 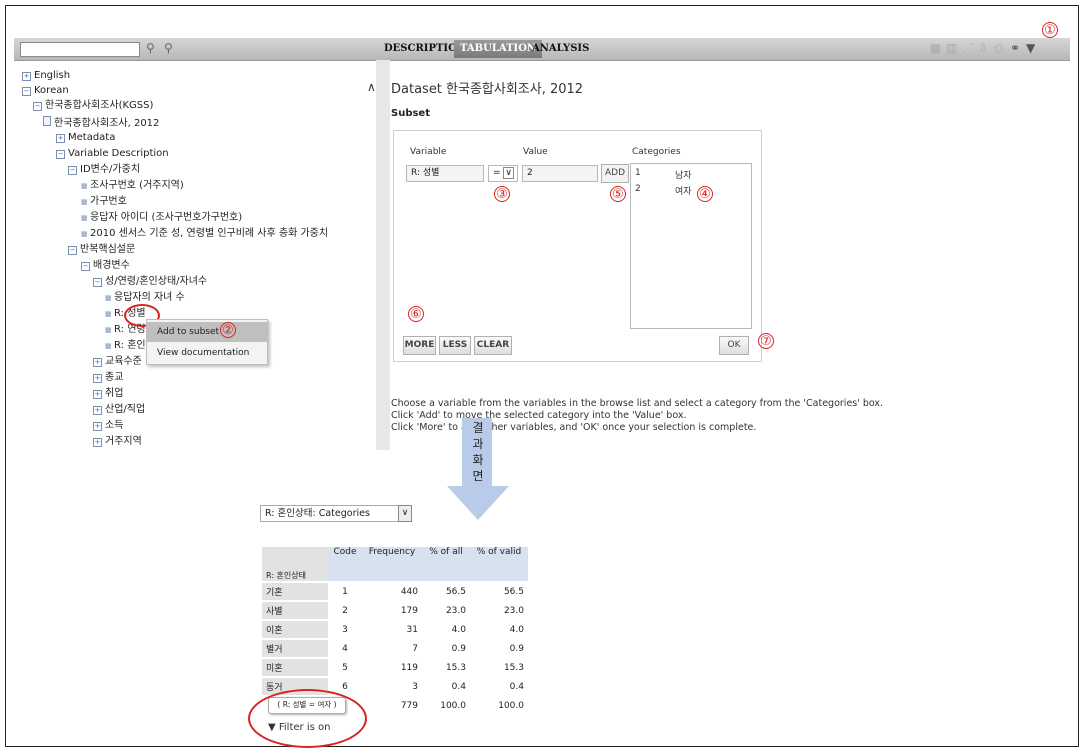 I want to click on tree-leaf-children: ▦ 응답자의 자녀 수, so click(x=145, y=298).